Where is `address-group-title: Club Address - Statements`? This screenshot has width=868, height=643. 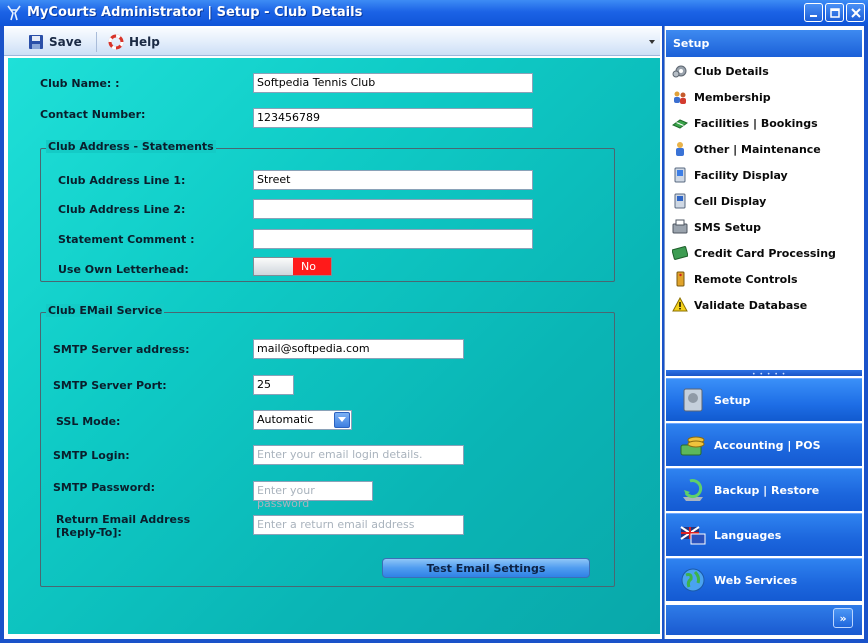
address-group-title: Club Address - Statements is located at coordinates (131, 146).